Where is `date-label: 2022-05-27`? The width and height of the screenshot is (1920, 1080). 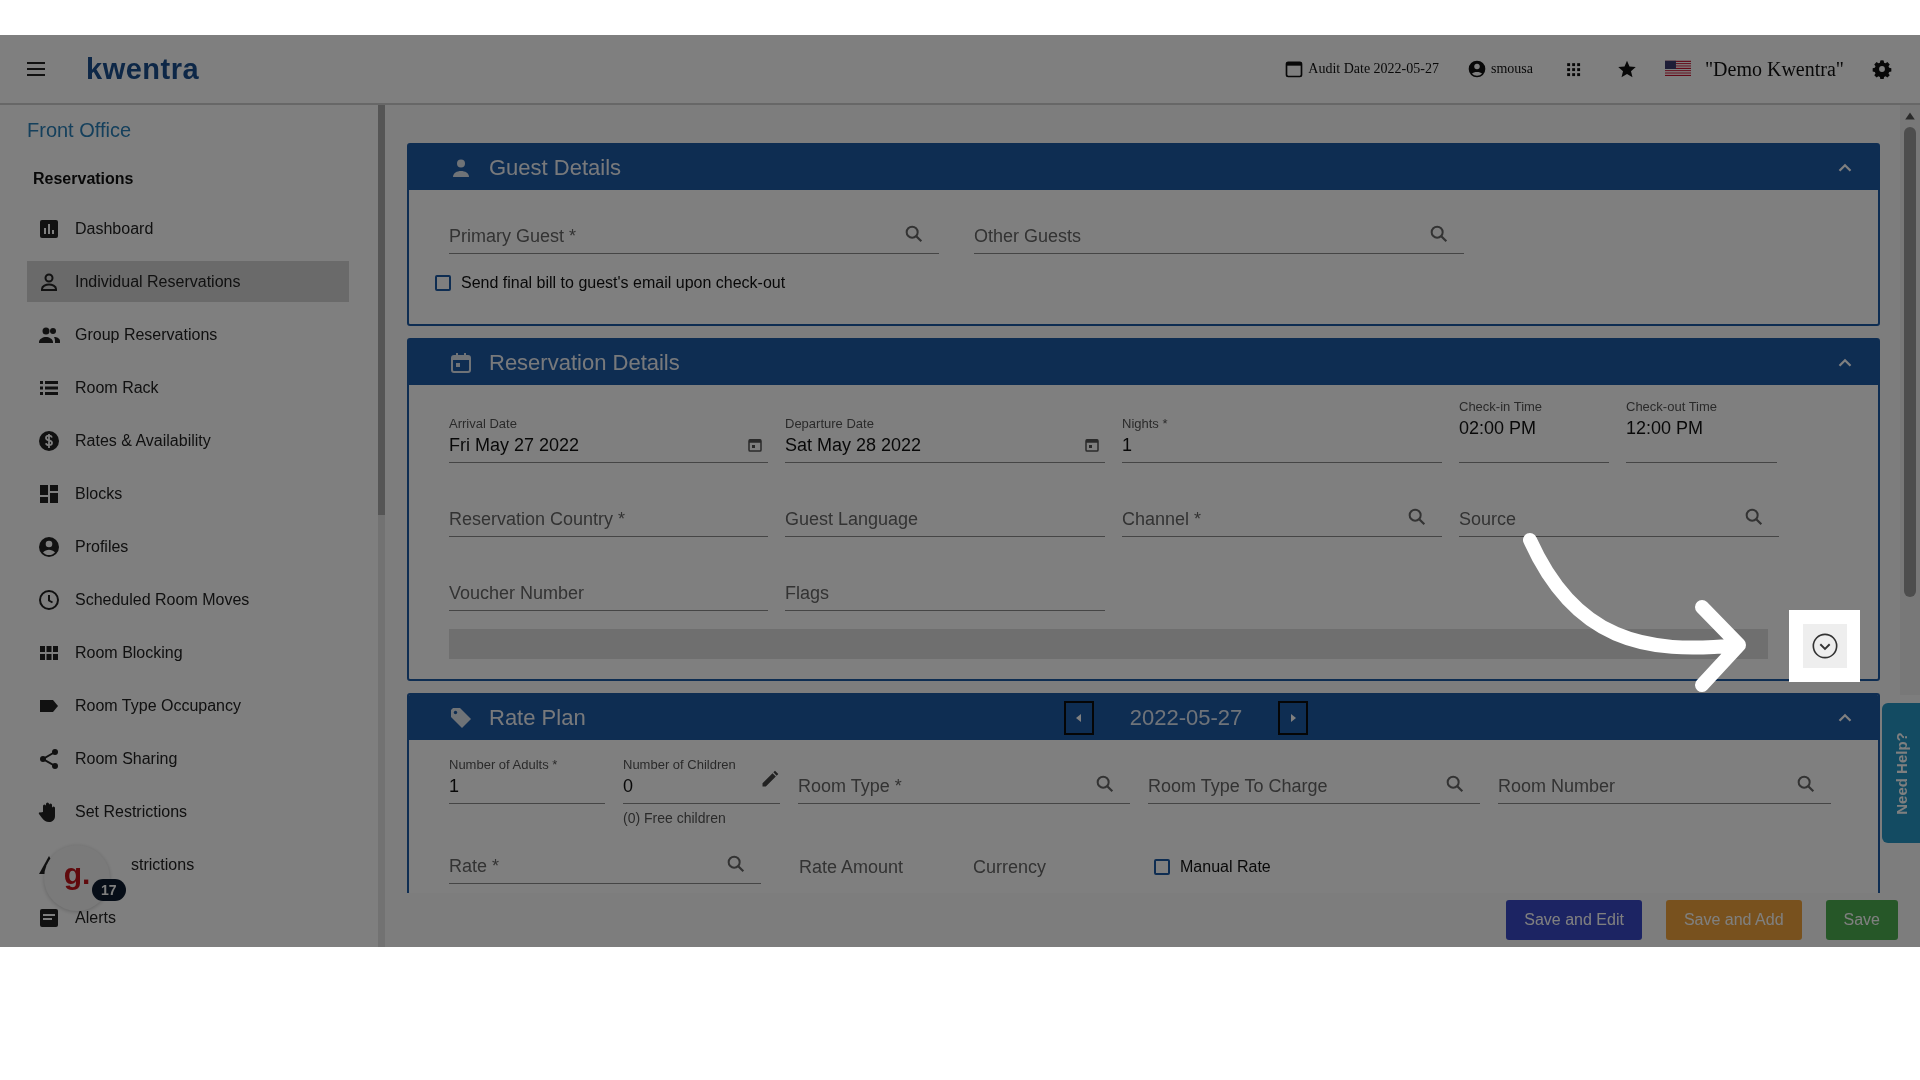 date-label: 2022-05-27 is located at coordinates (1186, 717).